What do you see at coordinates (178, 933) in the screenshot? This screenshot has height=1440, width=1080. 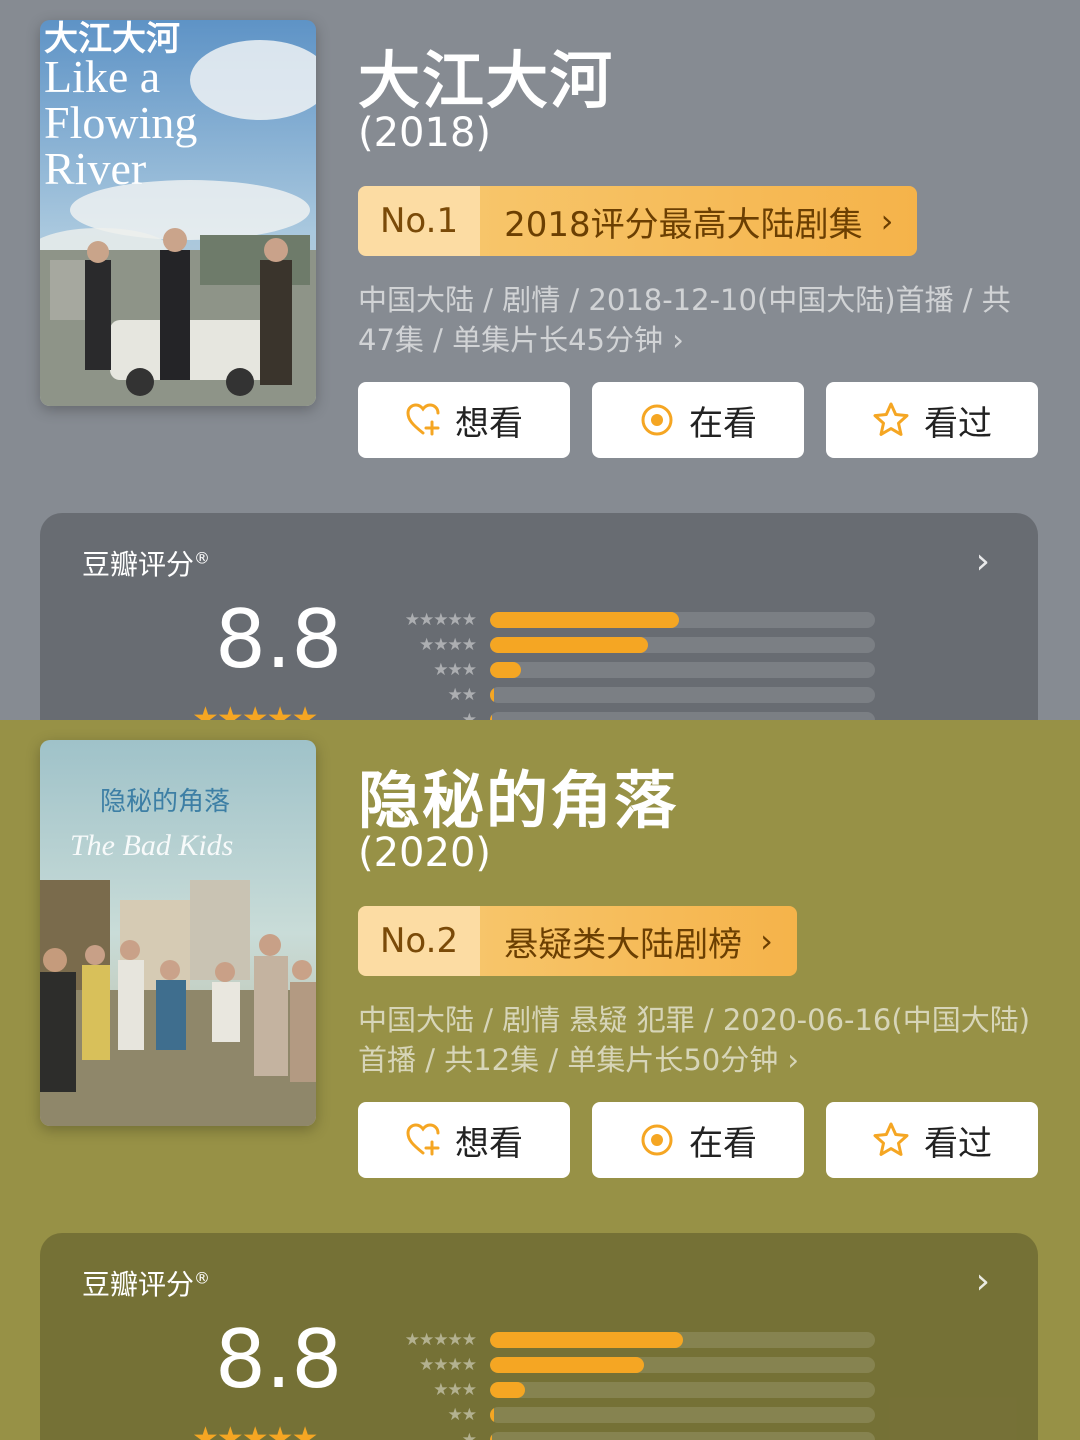 I see `poster-image: 隐秘的角落 The Bad Kids` at bounding box center [178, 933].